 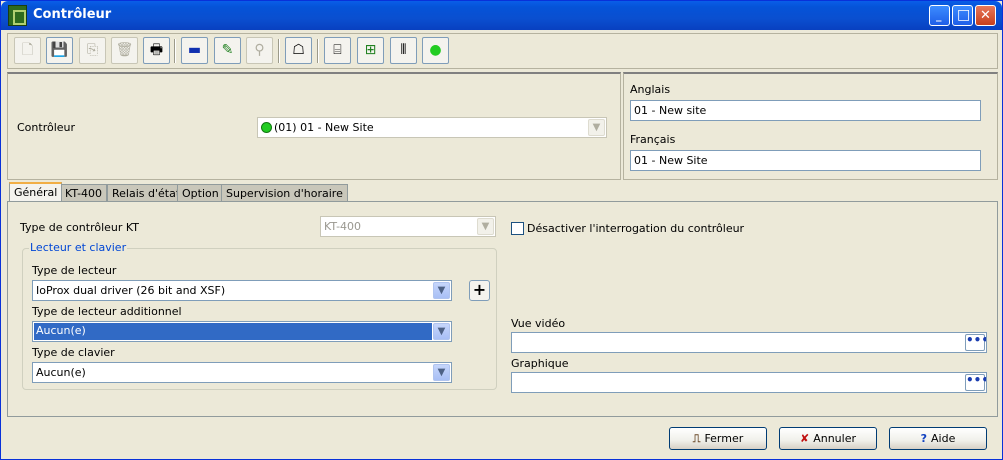 I want to click on controller-type-value: KT-400, so click(x=343, y=226).